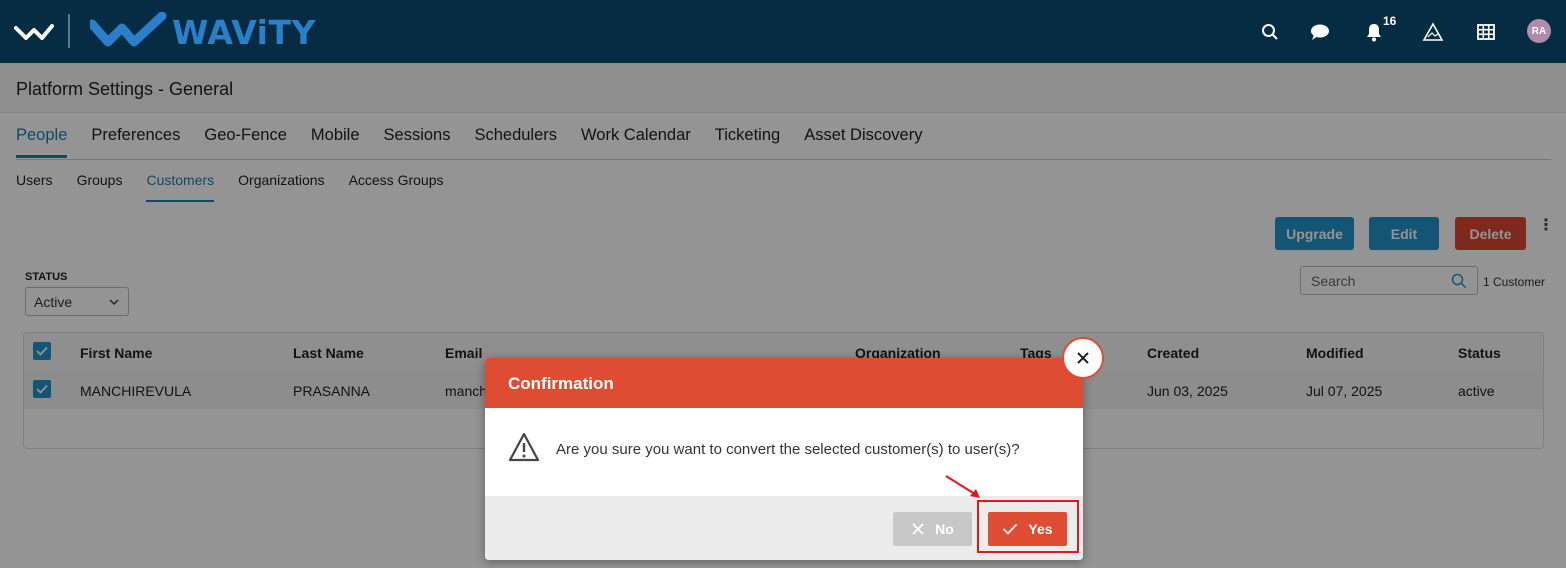  Describe the element at coordinates (783, 31) in the screenshot. I see `top-navigation-bar: WAViTY 16 RA` at that location.